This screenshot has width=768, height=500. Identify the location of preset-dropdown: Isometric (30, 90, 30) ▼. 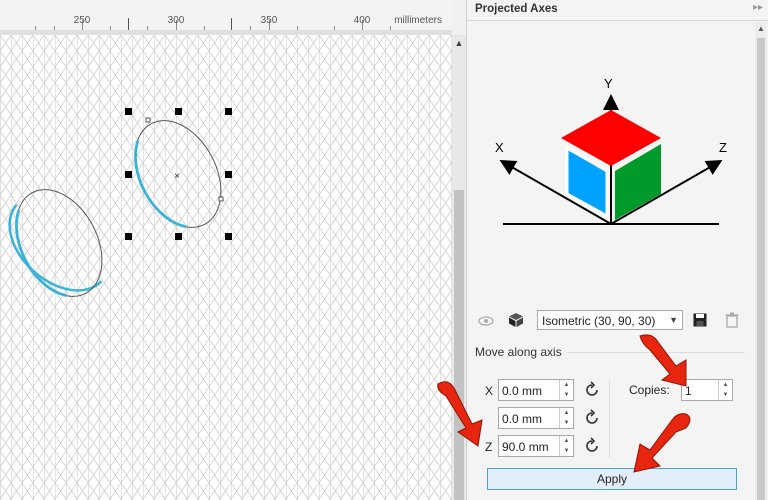
(610, 320).